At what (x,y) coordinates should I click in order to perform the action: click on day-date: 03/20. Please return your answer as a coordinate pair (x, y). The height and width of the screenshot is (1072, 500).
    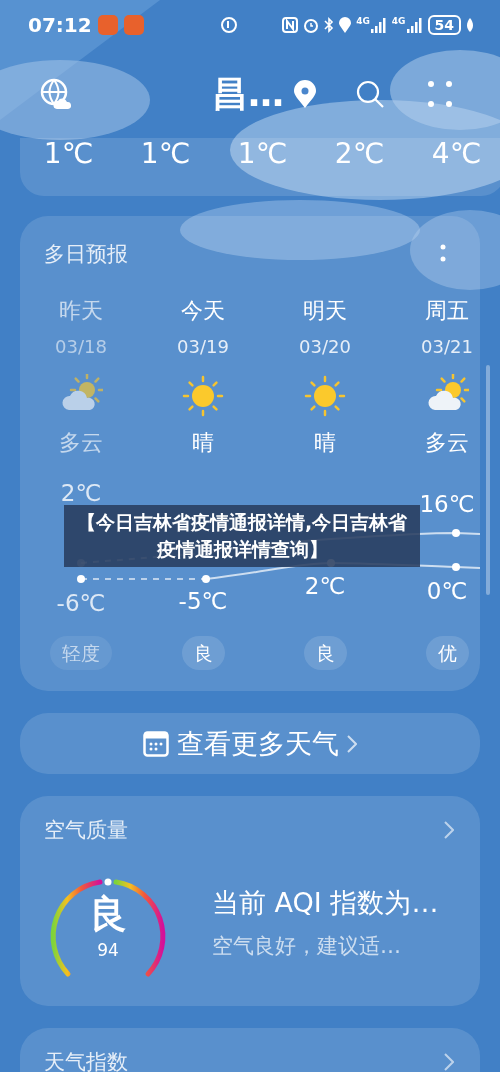
    Looking at the image, I should click on (325, 347).